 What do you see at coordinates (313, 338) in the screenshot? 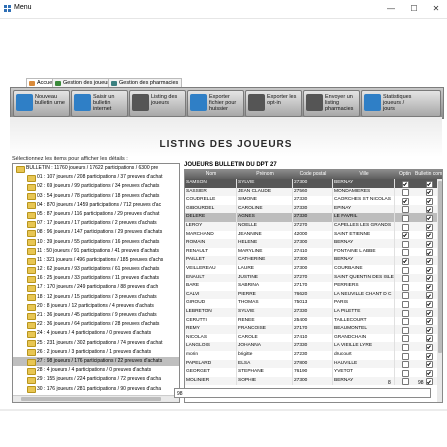
I see `table-row: NICOLAS CAROLE 27410 GRANDCHAIN` at bounding box center [313, 338].